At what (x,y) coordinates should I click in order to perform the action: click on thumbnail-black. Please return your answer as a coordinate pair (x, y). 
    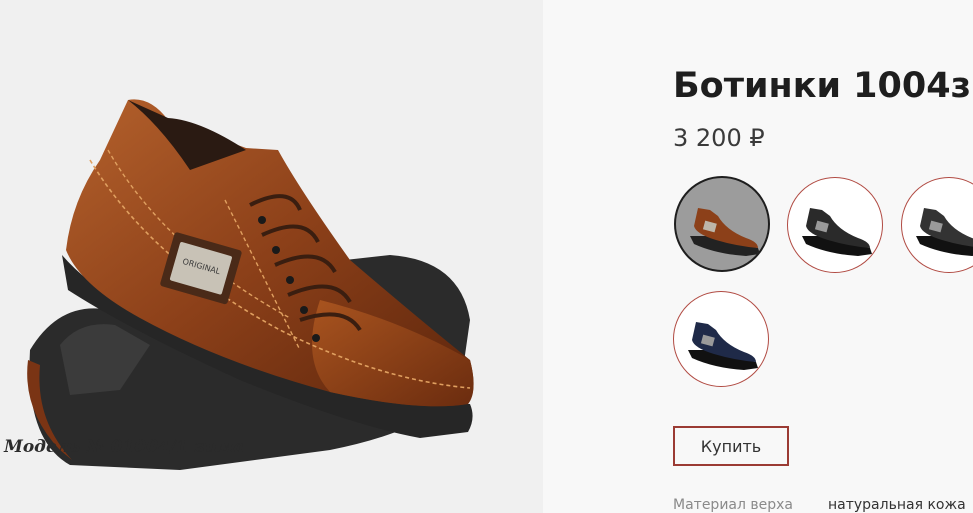
    Looking at the image, I should click on (835, 225).